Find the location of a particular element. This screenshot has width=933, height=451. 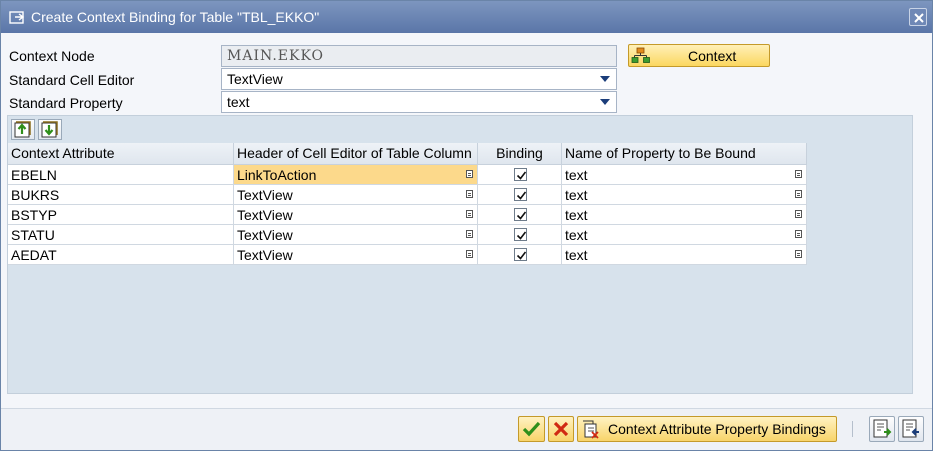

select-all-icon is located at coordinates (22, 129).